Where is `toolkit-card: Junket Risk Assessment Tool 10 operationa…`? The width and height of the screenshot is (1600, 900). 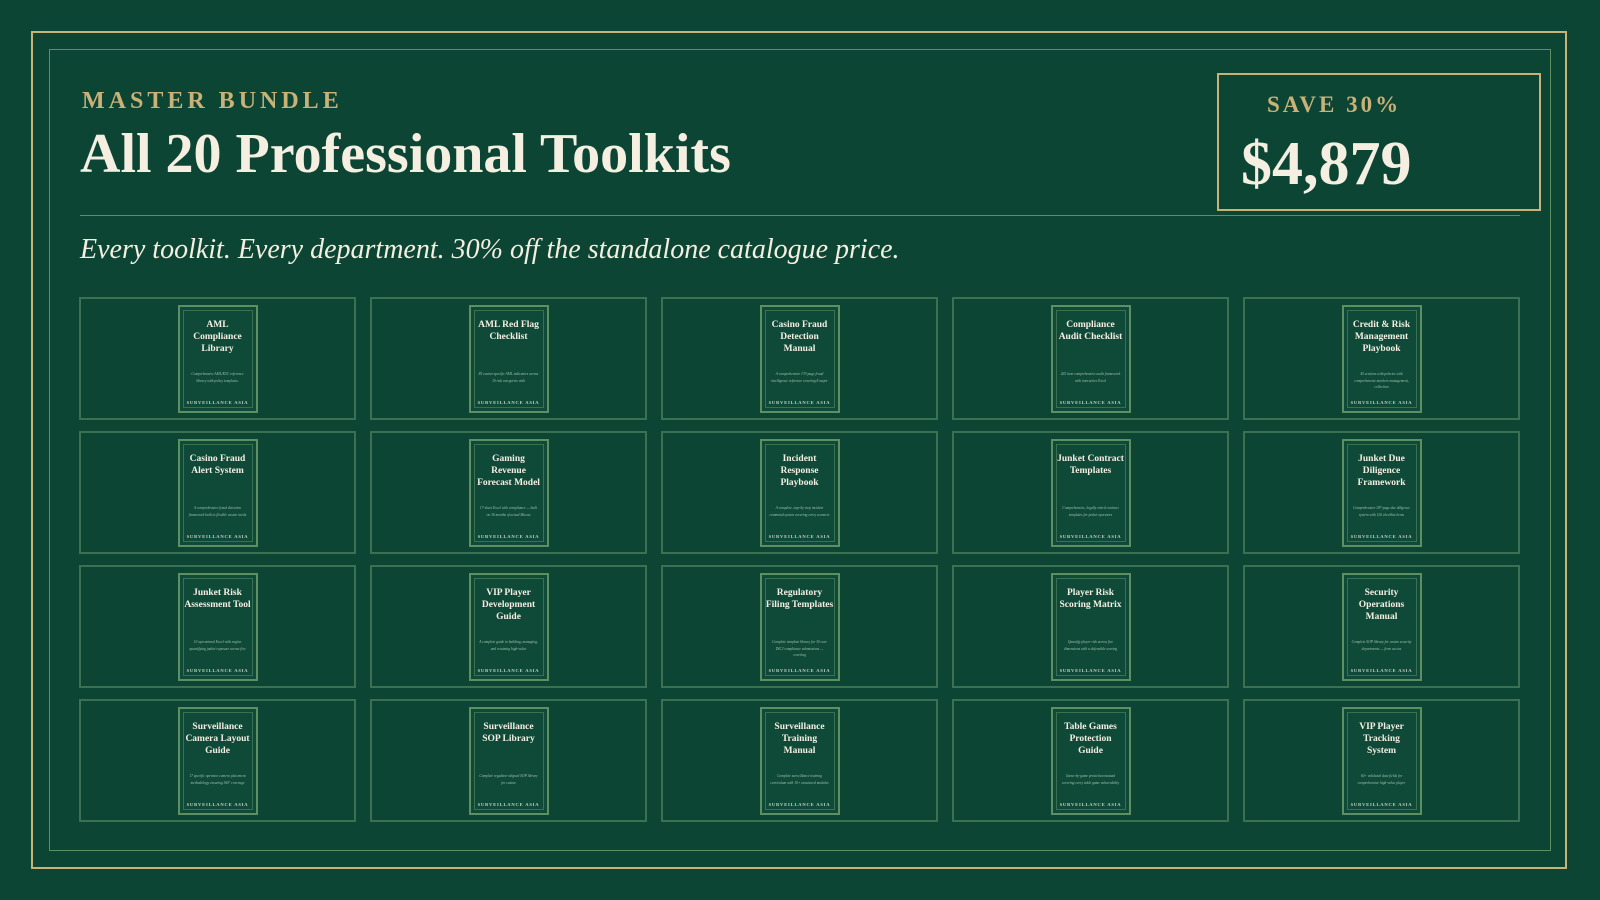
toolkit-card: Junket Risk Assessment Tool 10 operationa… is located at coordinates (217, 626).